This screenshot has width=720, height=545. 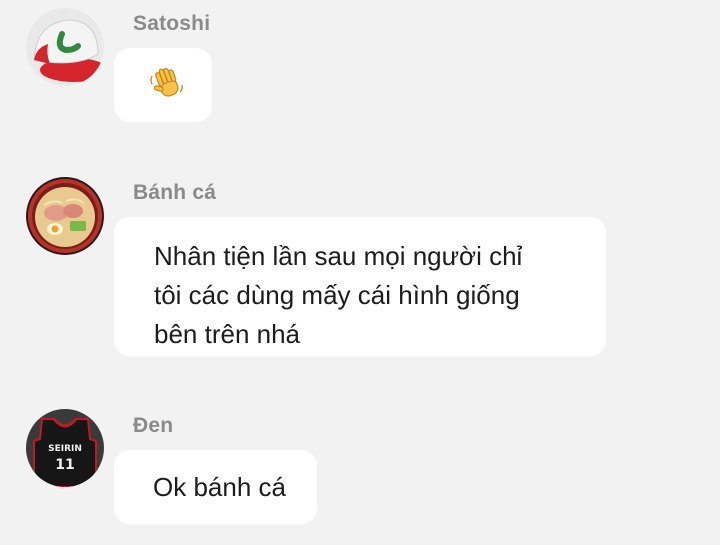 I want to click on jersey-text: SEIRIN, so click(x=65, y=449).